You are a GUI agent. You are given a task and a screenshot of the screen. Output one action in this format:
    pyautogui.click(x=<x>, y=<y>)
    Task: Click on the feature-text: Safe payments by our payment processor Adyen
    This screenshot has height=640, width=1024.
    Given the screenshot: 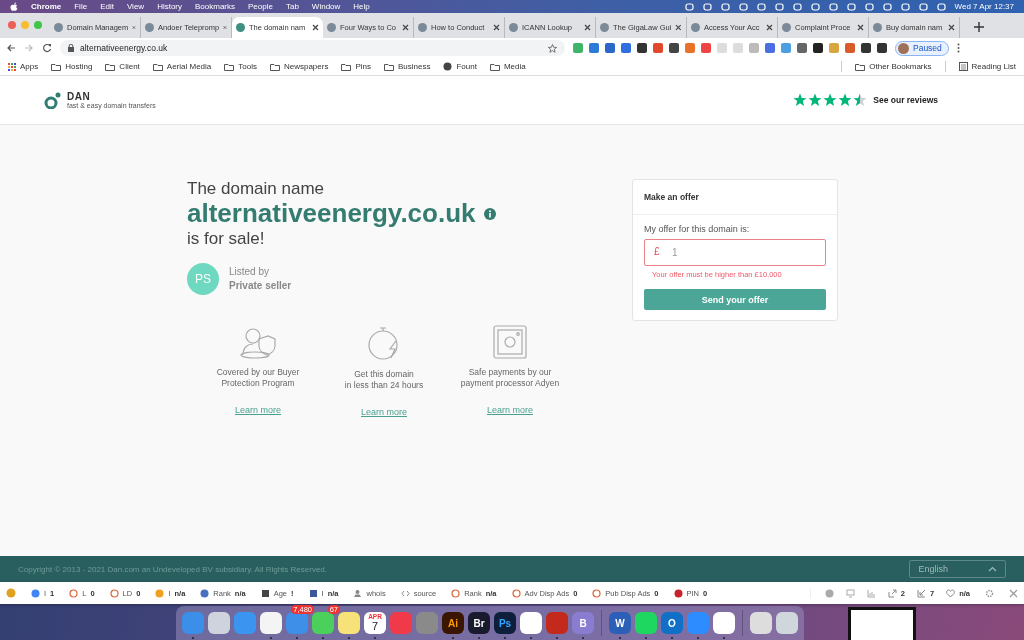 What is the action you would take?
    pyautogui.click(x=510, y=377)
    